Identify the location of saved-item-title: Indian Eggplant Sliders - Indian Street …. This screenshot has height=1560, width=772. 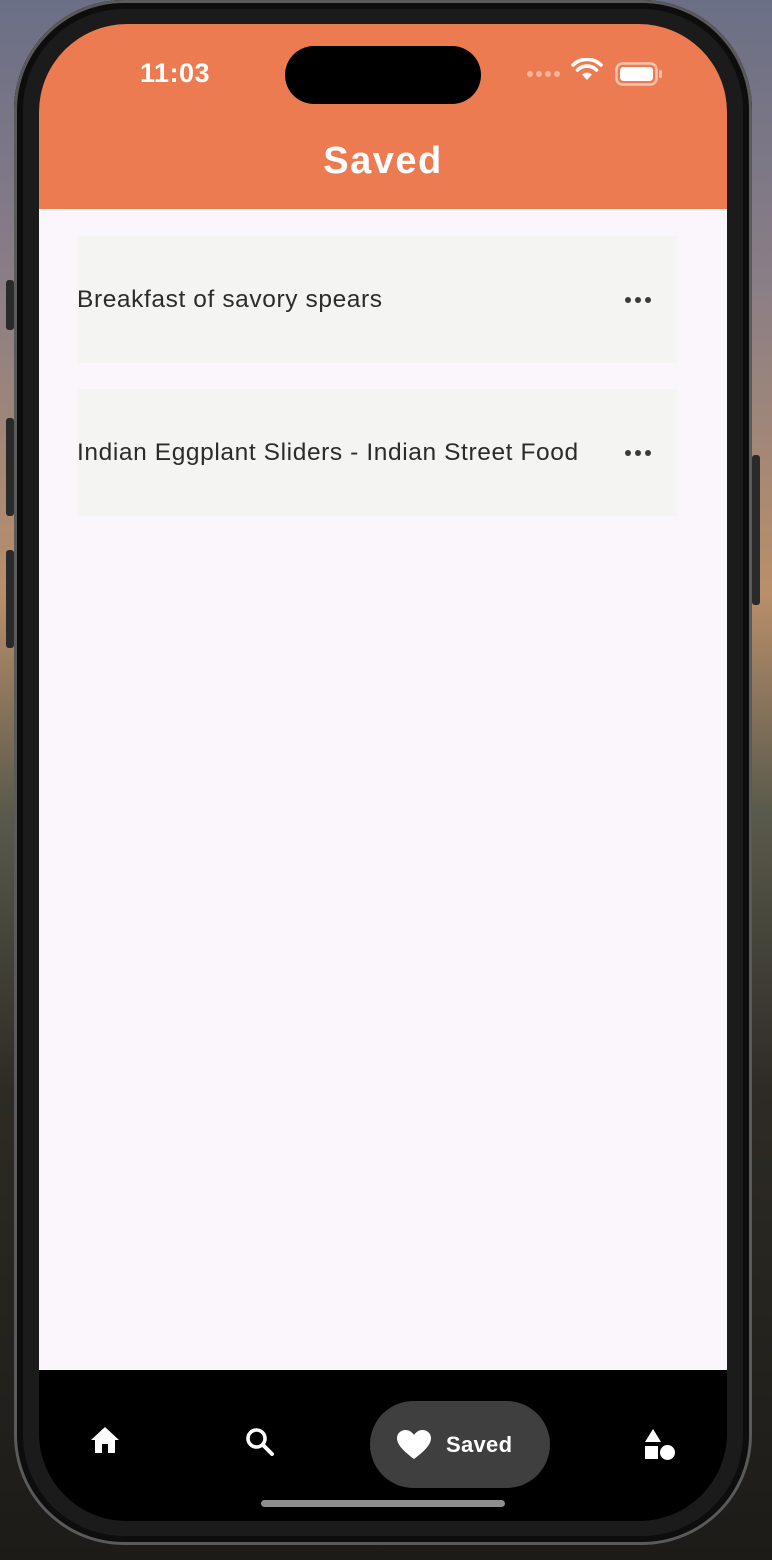
(328, 452).